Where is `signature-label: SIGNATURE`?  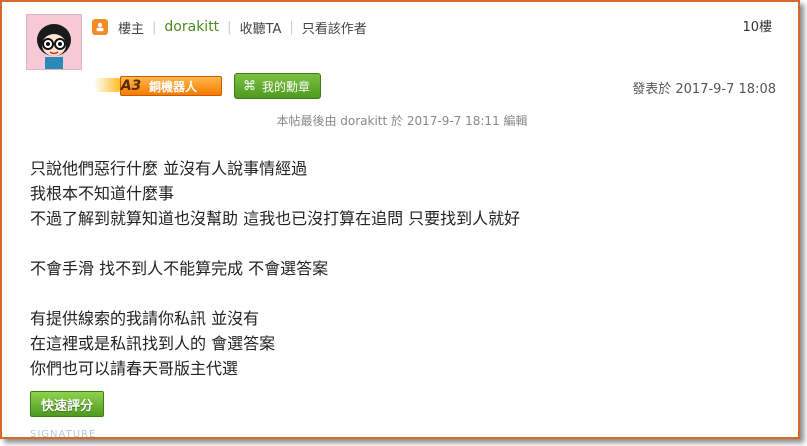 signature-label: SIGNATURE is located at coordinates (63, 434).